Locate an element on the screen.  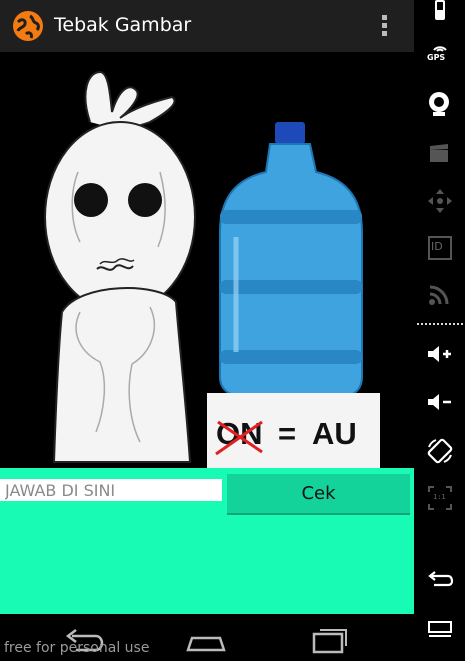
answer-input is located at coordinates (111, 490).